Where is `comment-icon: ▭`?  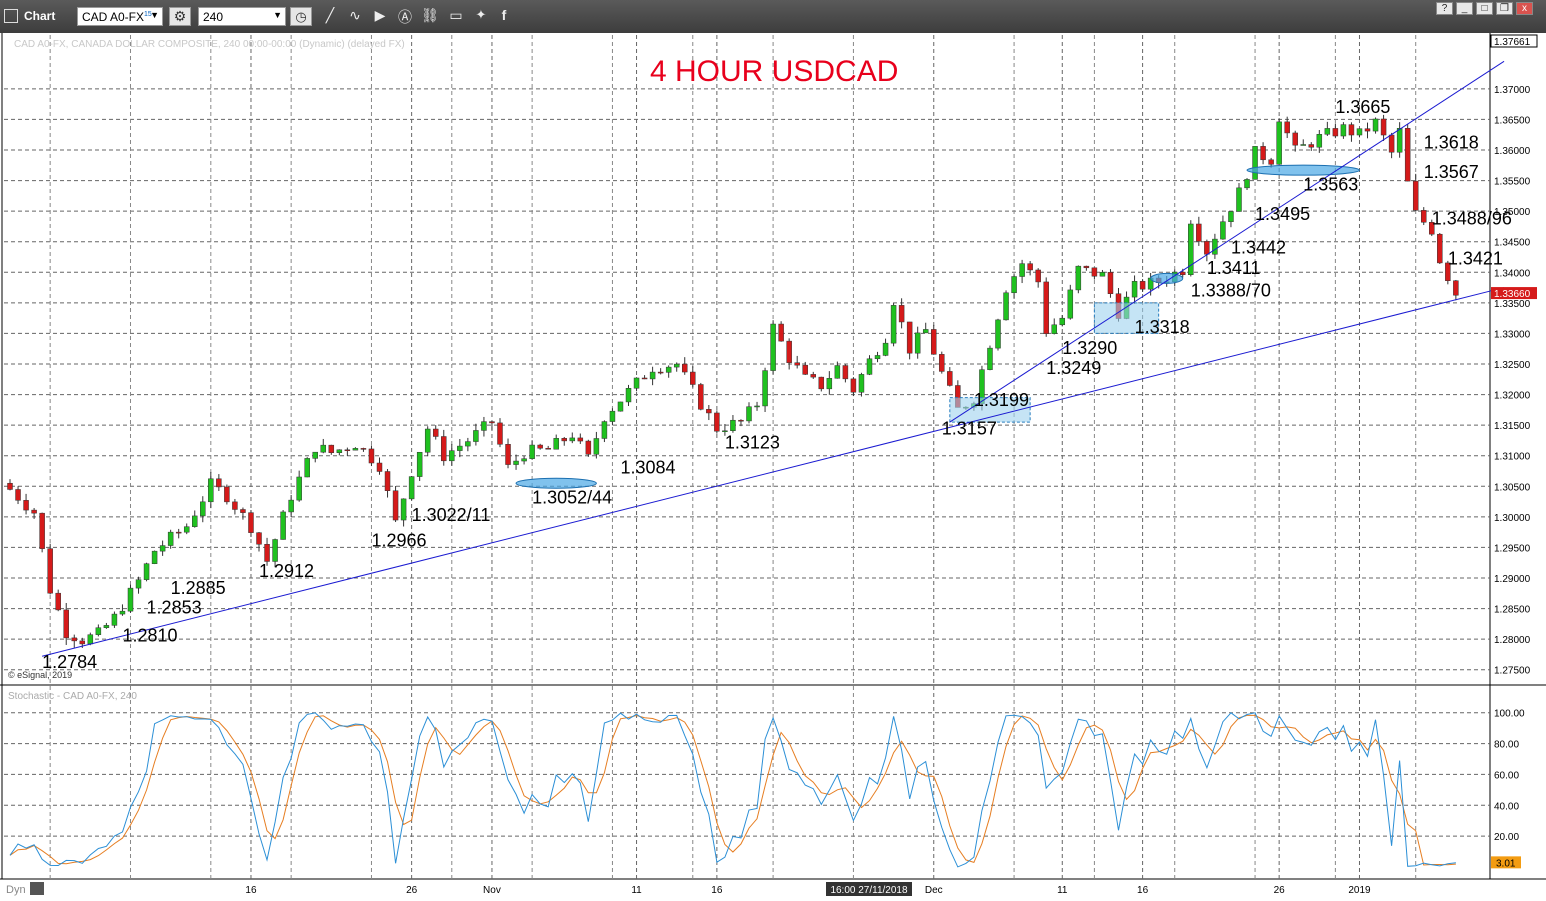
comment-icon: ▭ is located at coordinates (456, 16).